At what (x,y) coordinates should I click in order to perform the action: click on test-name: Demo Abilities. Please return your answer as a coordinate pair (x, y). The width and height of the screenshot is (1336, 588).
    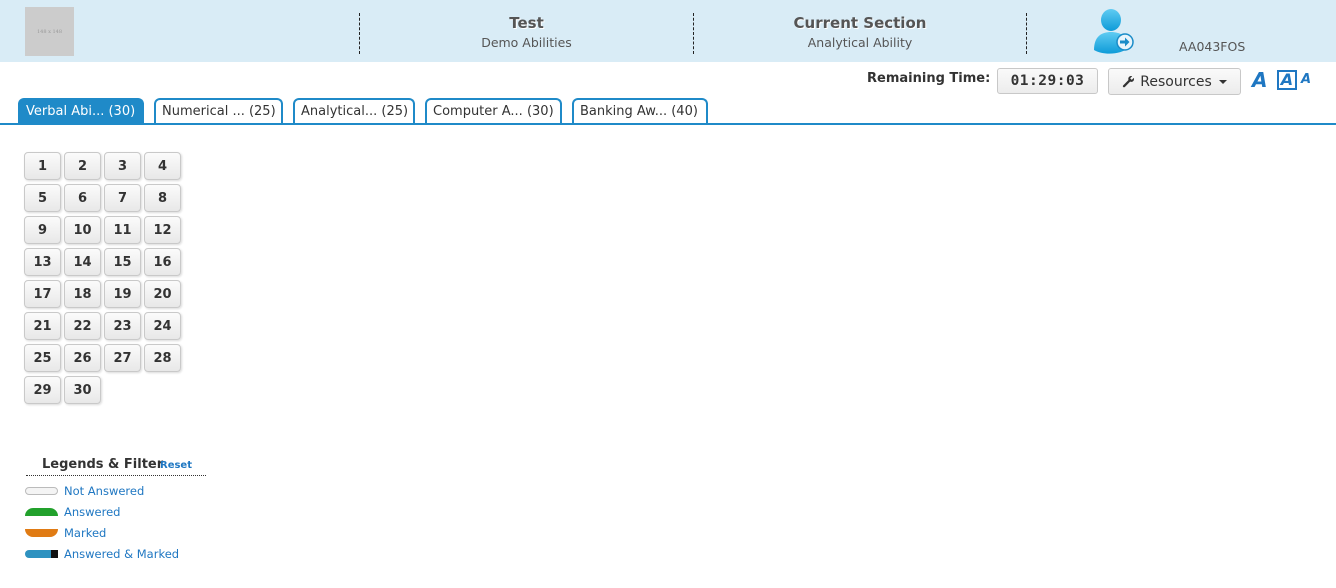
    Looking at the image, I should click on (526, 42).